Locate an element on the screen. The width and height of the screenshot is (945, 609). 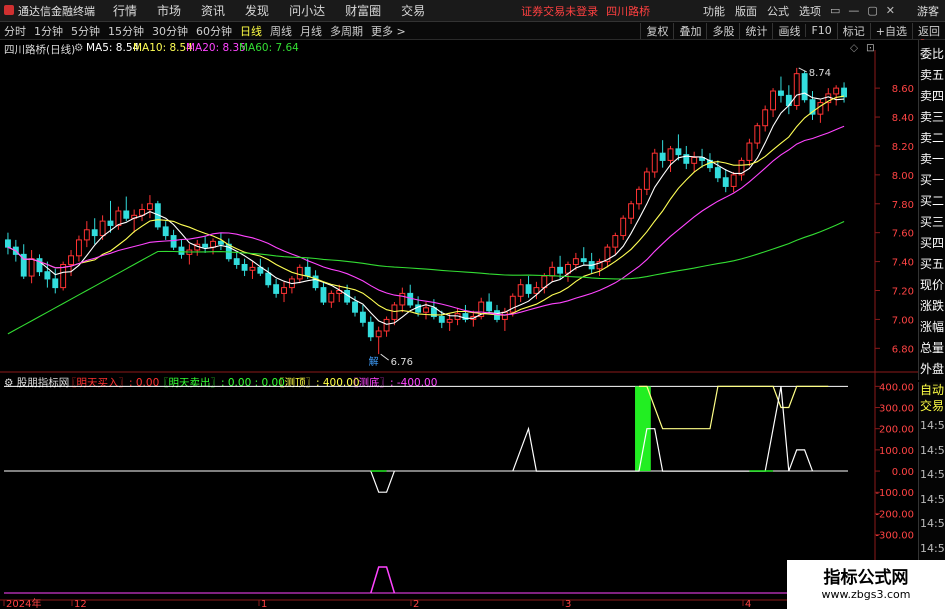
price-tick-label: 7.60 is located at coordinates (903, 234).